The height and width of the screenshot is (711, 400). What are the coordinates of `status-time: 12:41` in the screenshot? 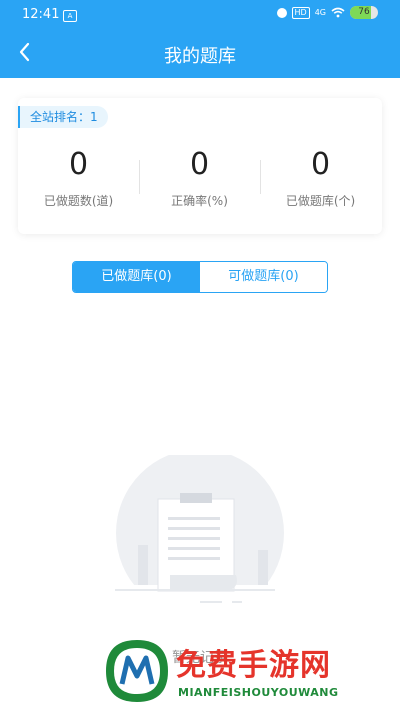 It's located at (41, 14).